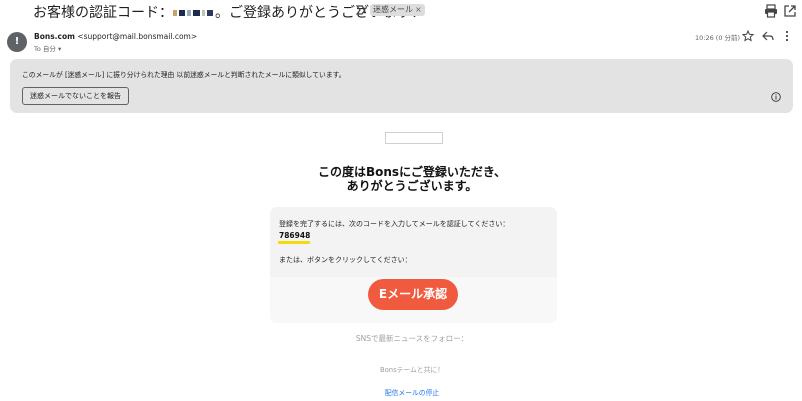 This screenshot has height=401, width=802. I want to click on spam-label-chip: 迷惑メール ×, so click(397, 10).